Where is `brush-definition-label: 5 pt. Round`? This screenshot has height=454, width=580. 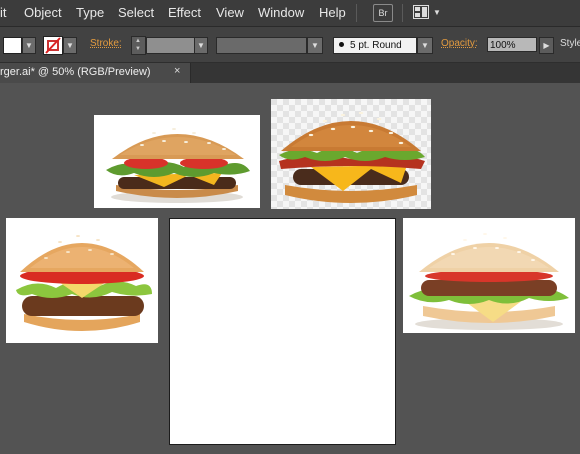
brush-definition-label: 5 pt. Round is located at coordinates (376, 45).